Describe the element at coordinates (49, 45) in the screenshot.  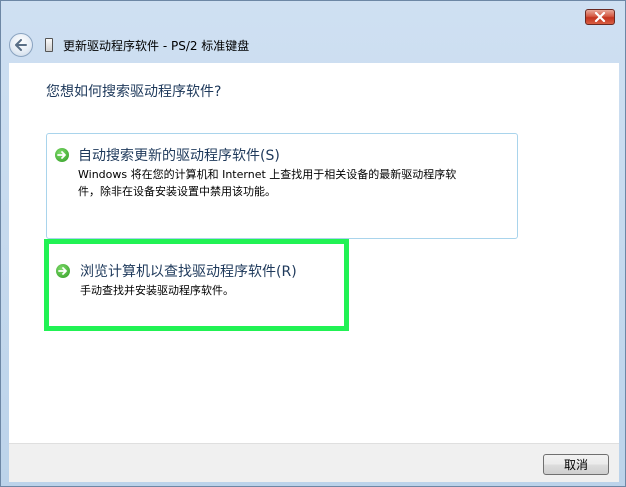
I see `keyboard-device-icon` at that location.